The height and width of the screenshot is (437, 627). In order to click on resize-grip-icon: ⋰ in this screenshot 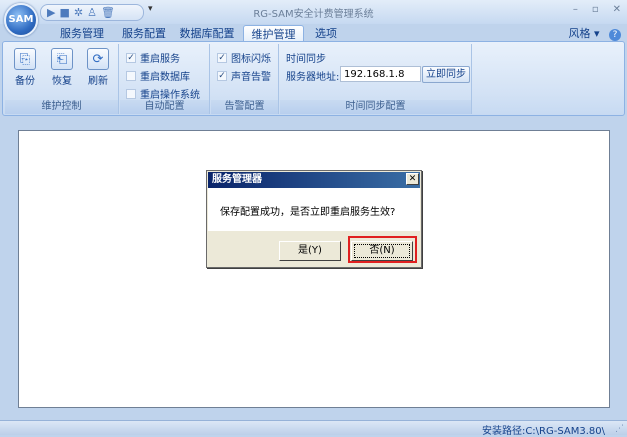, I will do `click(619, 429)`.